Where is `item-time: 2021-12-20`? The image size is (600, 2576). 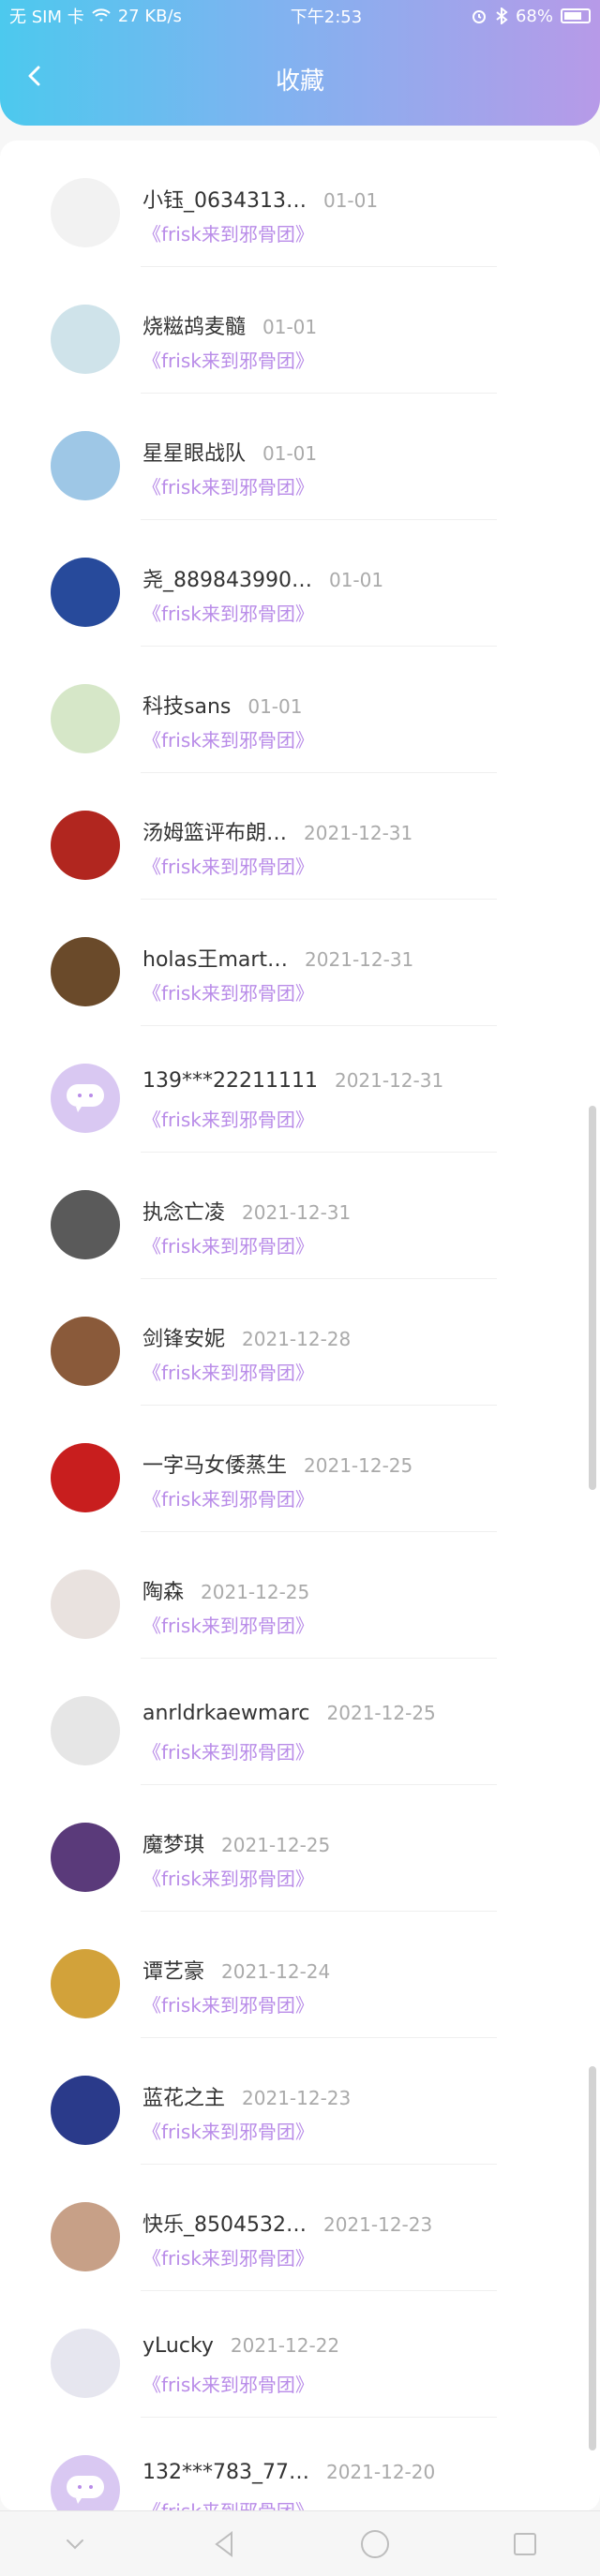 item-time: 2021-12-20 is located at coordinates (380, 2472).